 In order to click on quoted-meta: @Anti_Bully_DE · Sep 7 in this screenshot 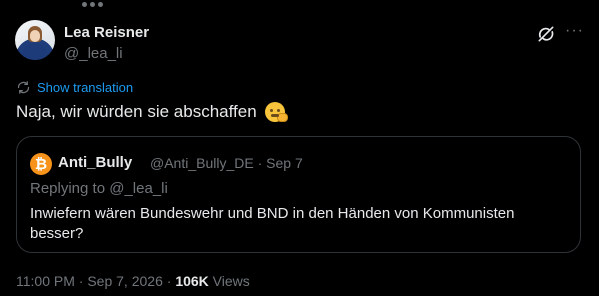, I will do `click(226, 163)`.